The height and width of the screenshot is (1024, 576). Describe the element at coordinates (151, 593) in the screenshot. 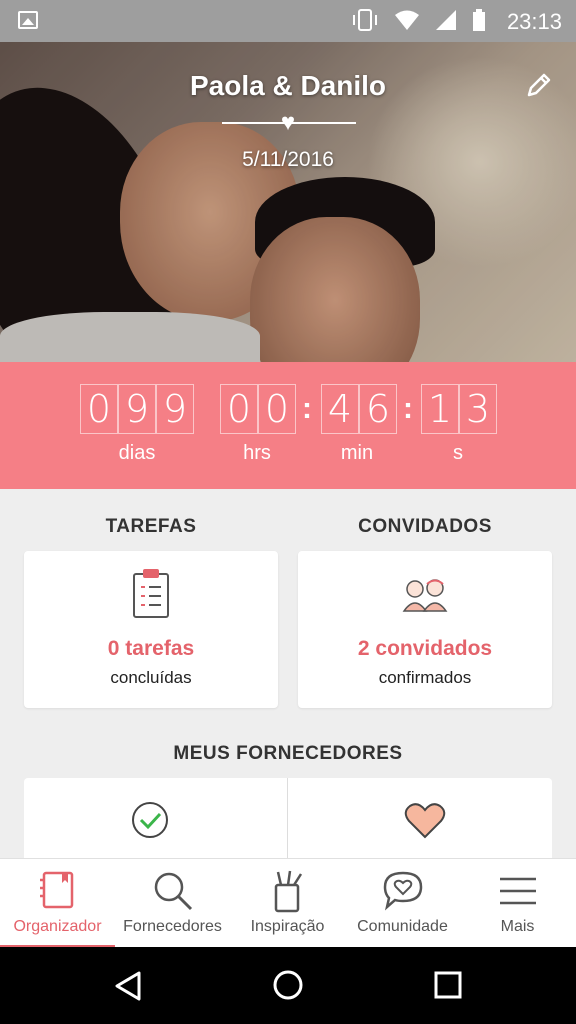

I see `clipboard-checklist-icon` at that location.